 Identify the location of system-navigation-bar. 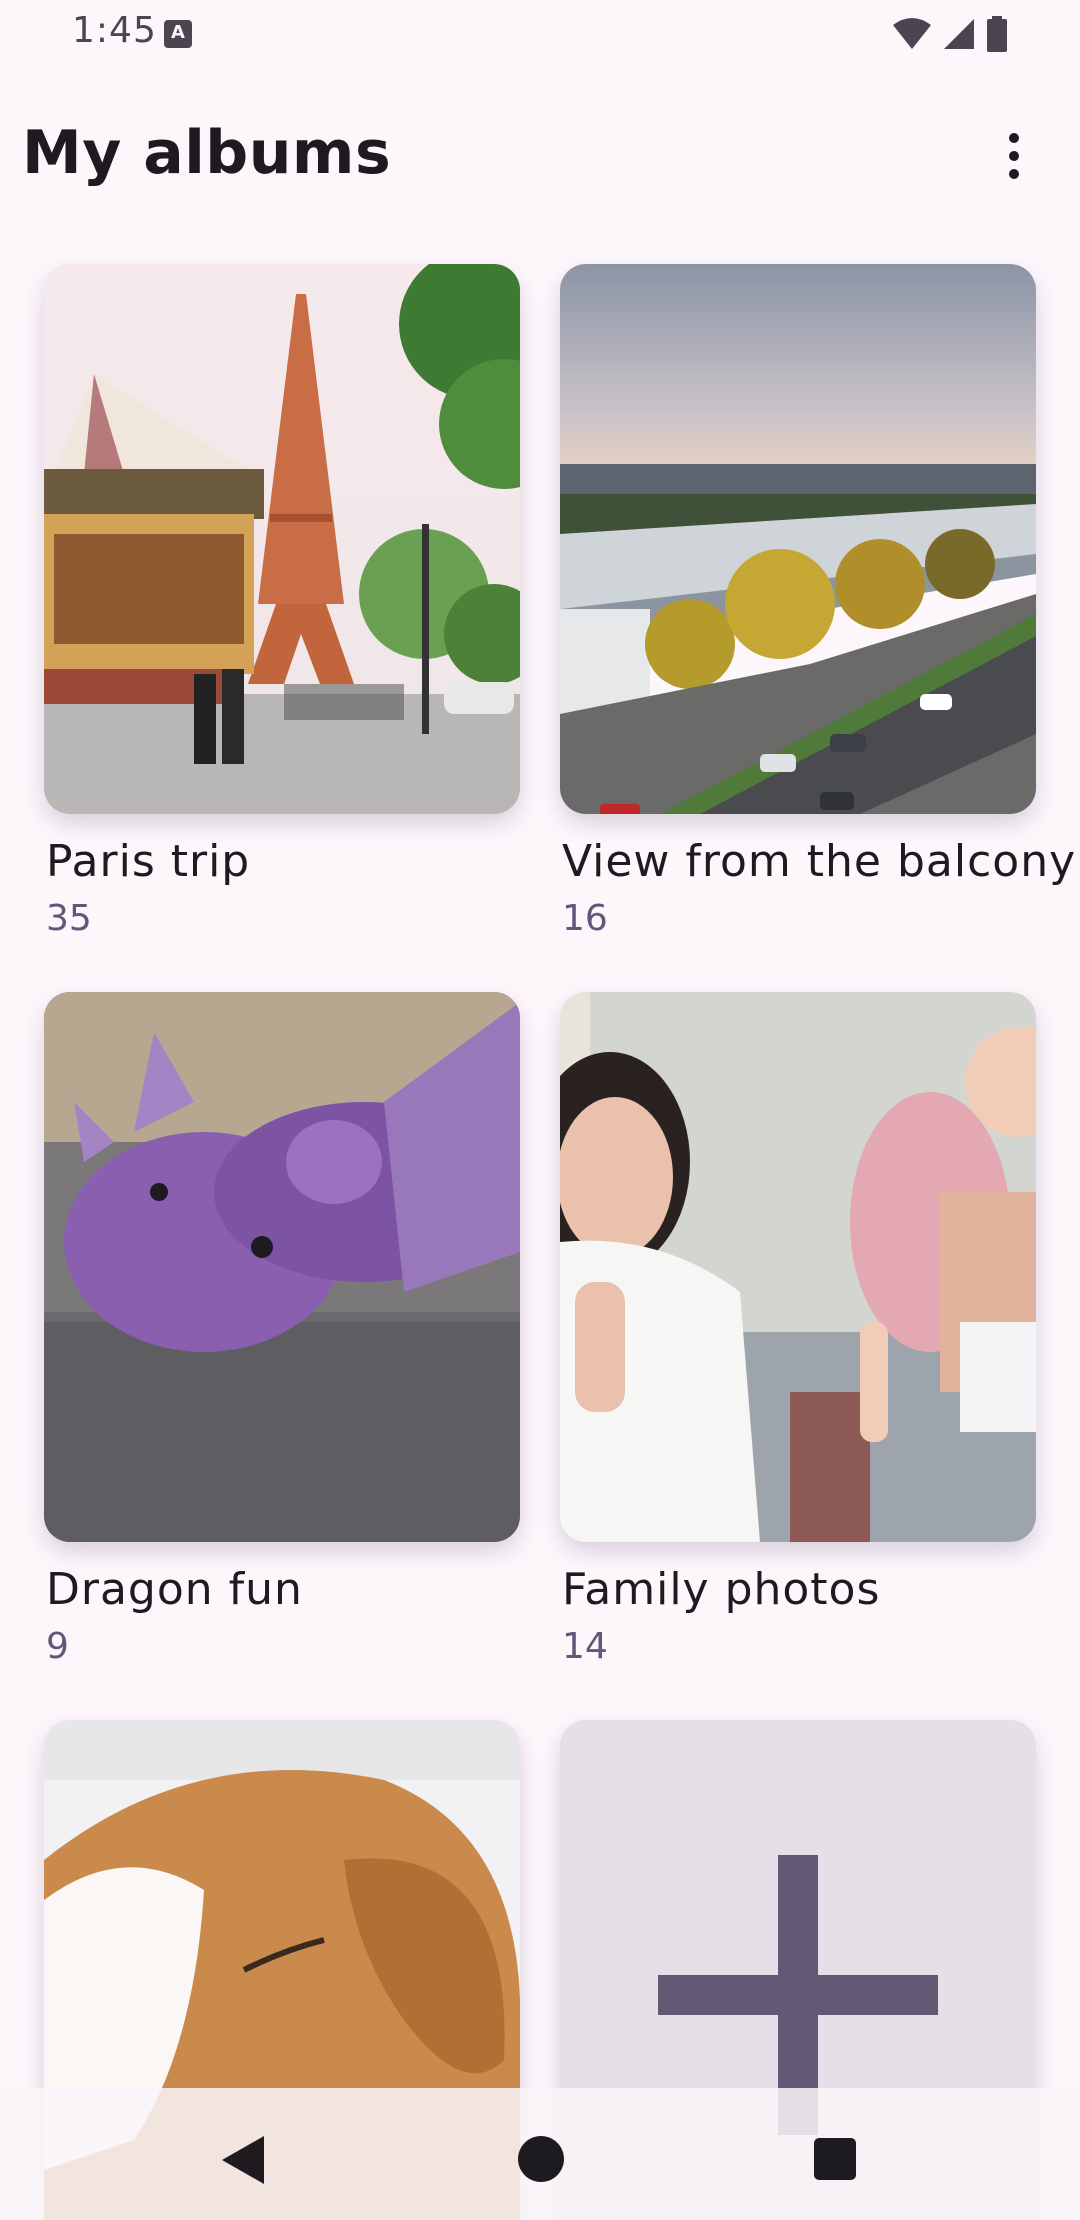
(540, 2154).